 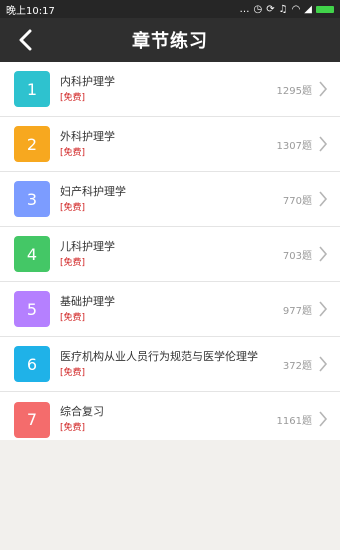 I want to click on chapter-title: 妇产科护理学, so click(x=93, y=191).